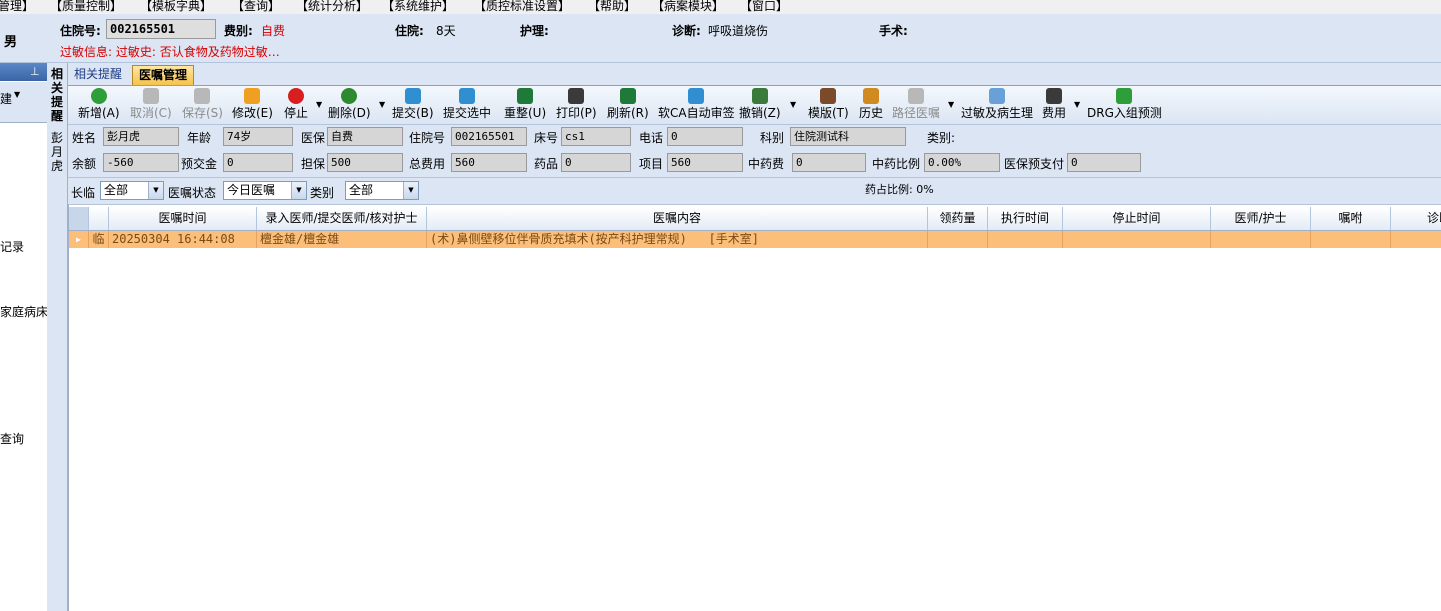 The image size is (1441, 611). What do you see at coordinates (86, 7) in the screenshot?
I see `menu-quality-control: 【质量控制】` at bounding box center [86, 7].